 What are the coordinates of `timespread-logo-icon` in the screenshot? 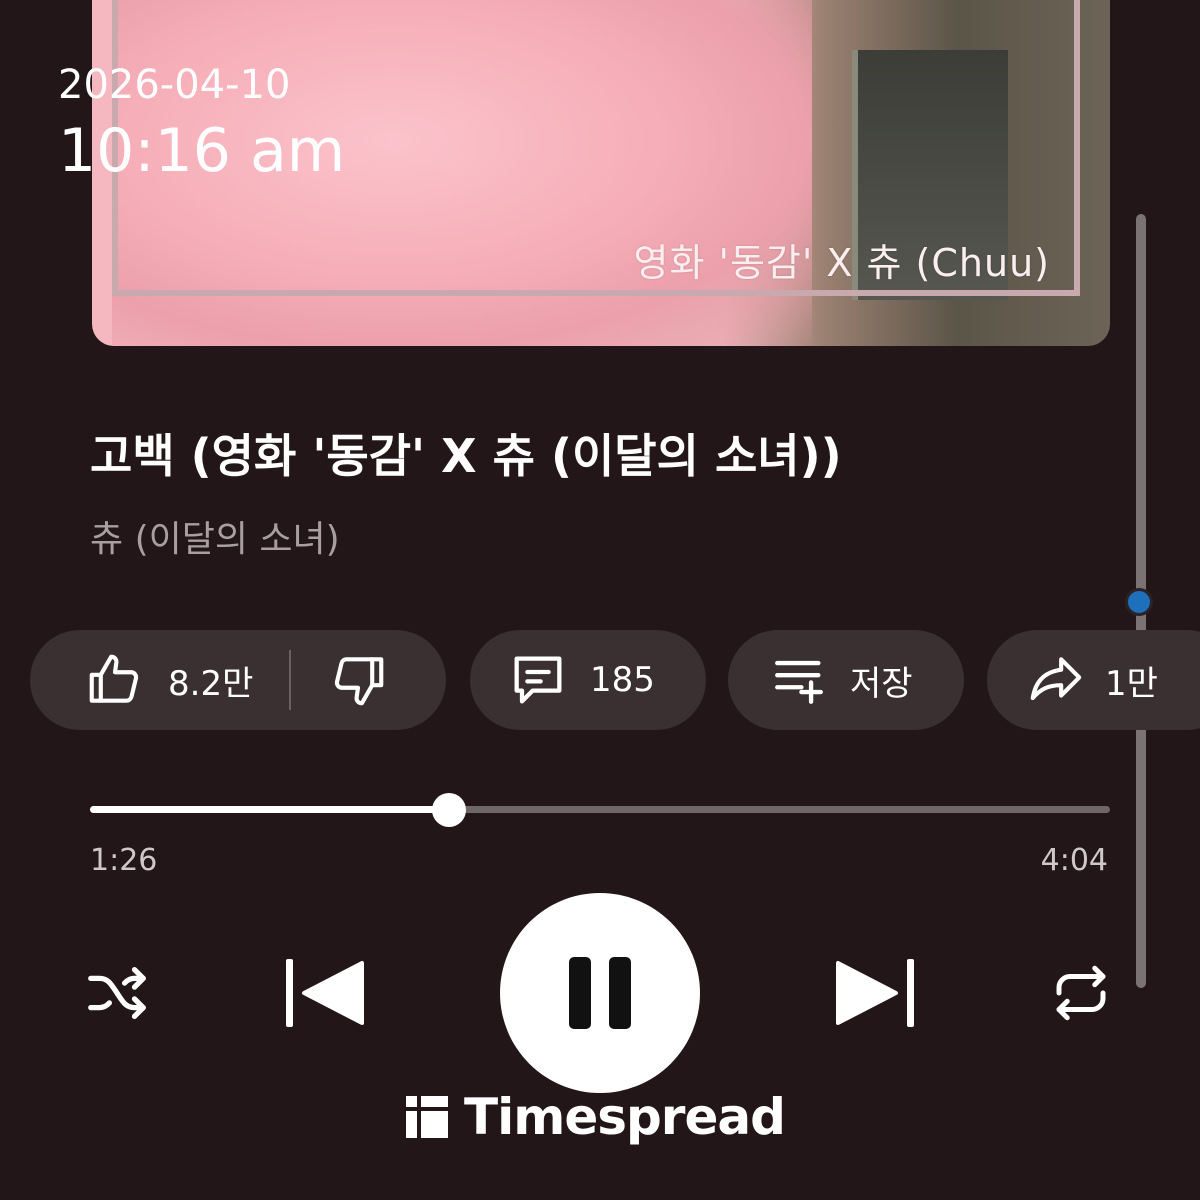 It's located at (427, 1117).